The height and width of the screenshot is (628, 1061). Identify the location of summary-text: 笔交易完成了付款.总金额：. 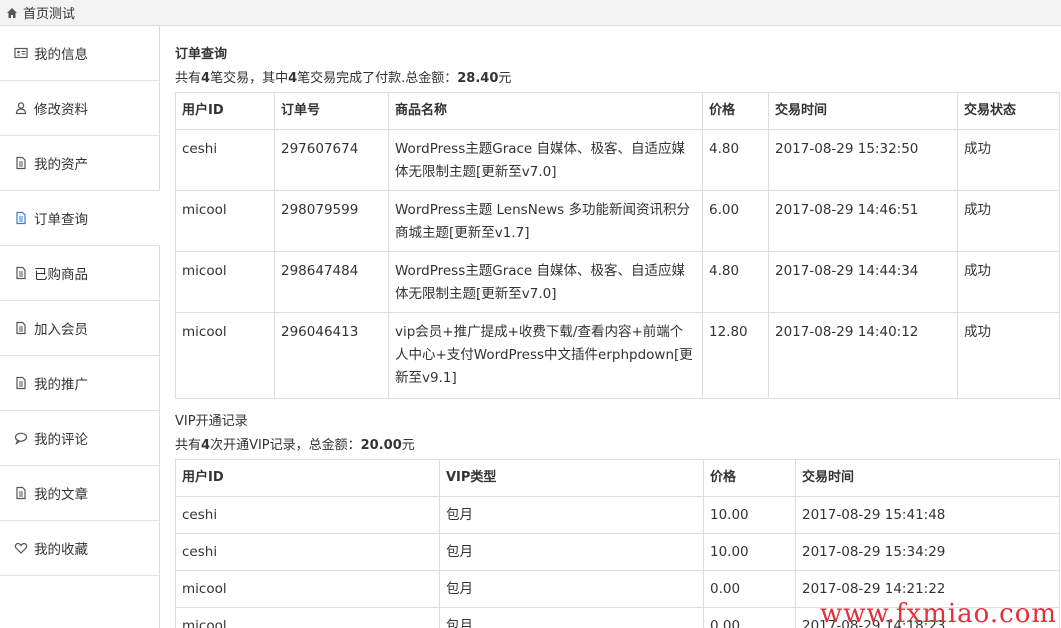
(377, 78).